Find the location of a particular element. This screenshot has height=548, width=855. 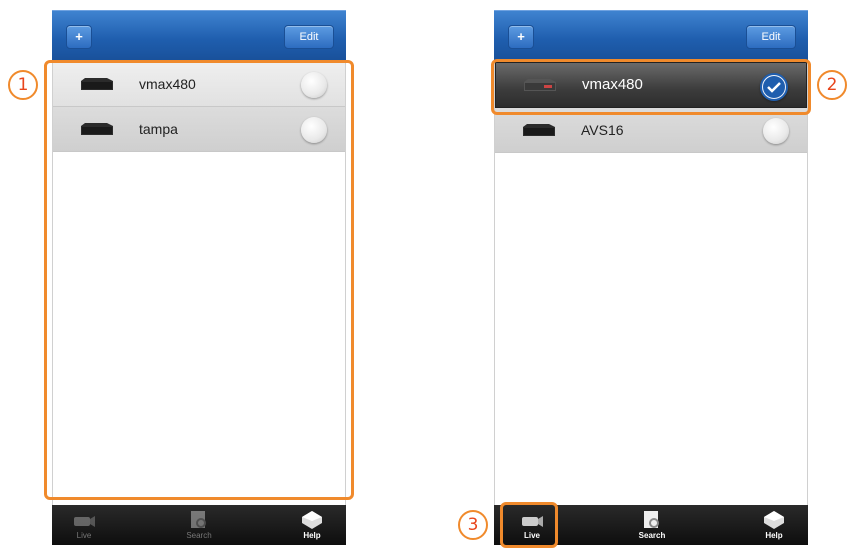

dvr-device-icon is located at coordinates (539, 130).